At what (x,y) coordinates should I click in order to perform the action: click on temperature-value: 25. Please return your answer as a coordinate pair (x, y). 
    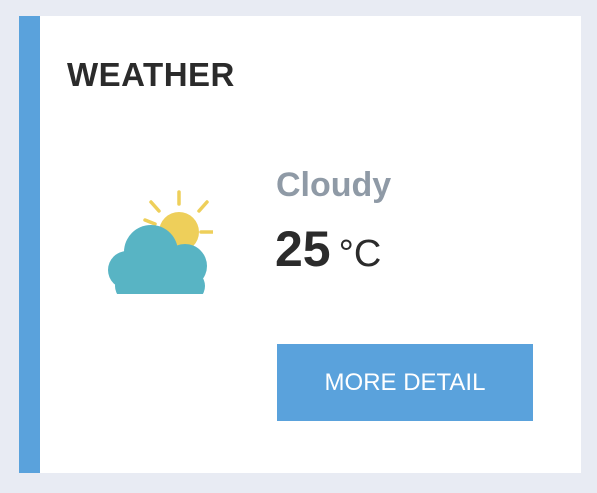
    Looking at the image, I should click on (303, 249).